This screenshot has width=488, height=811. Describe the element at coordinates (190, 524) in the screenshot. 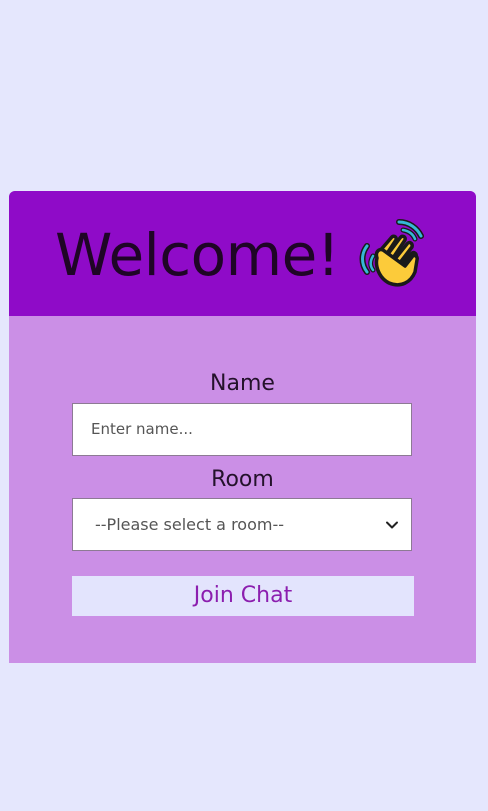

I see `room-select-value: --Please select a room--` at that location.